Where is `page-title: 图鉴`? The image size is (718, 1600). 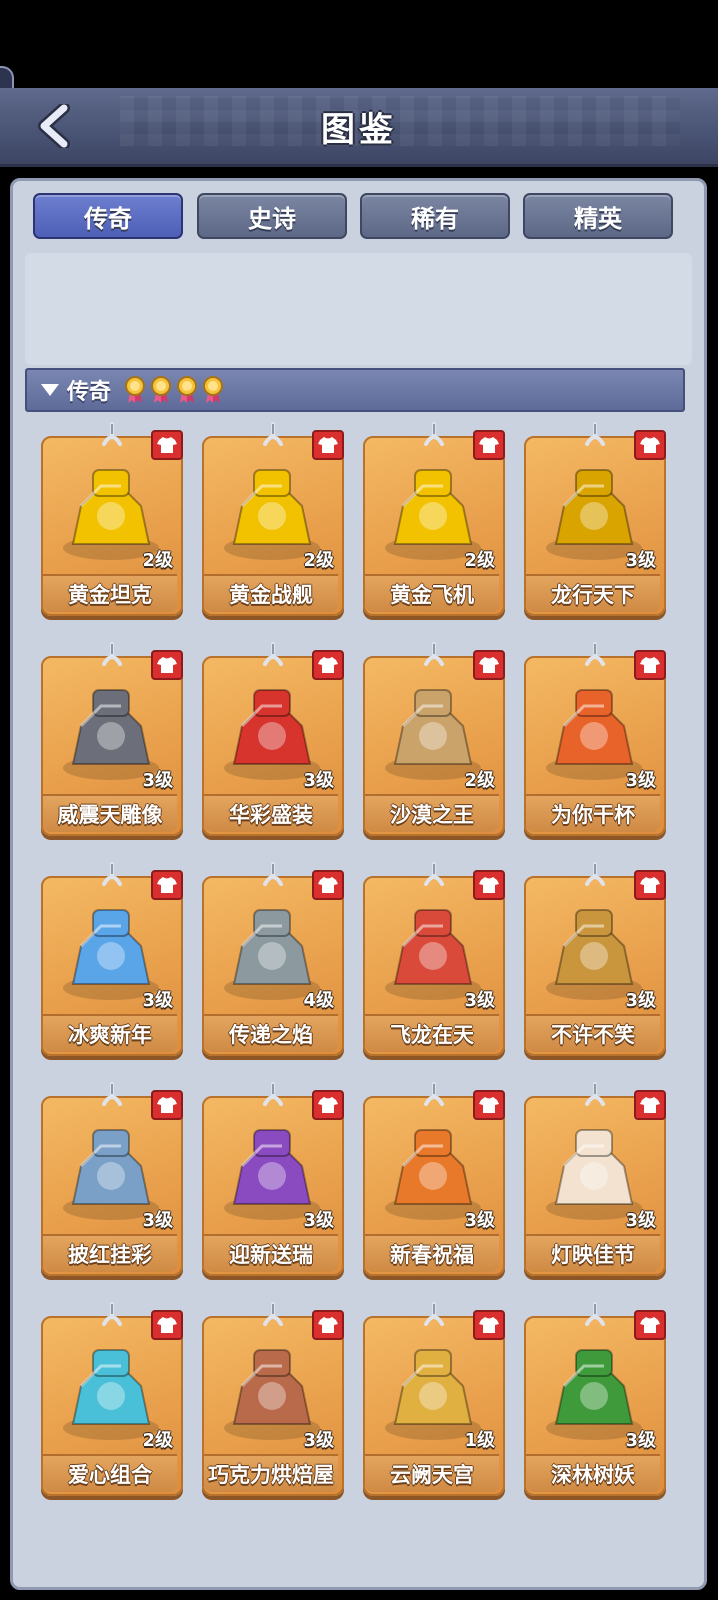 page-title: 图鉴 is located at coordinates (359, 130).